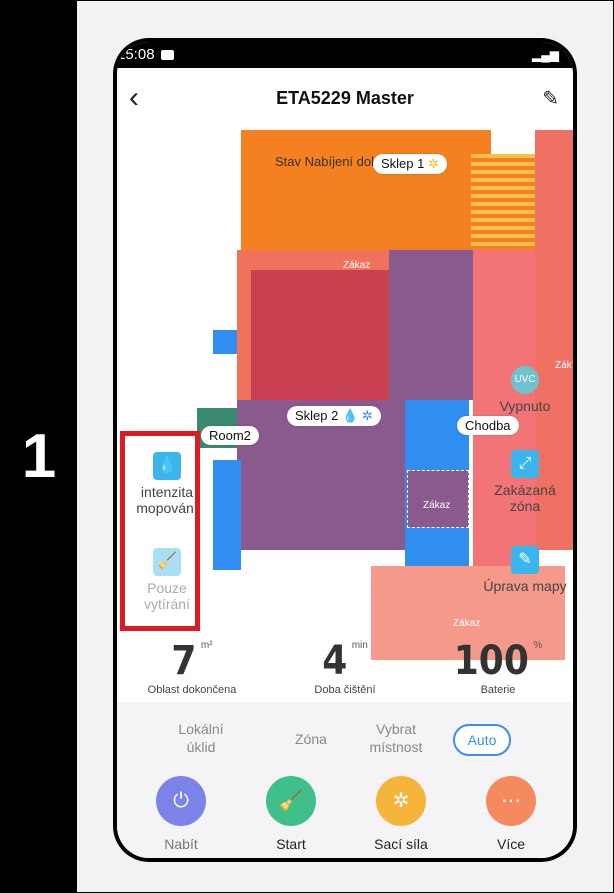 The image size is (614, 893). Describe the element at coordinates (317, 415) in the screenshot. I see `room-name: Sklep 2` at that location.